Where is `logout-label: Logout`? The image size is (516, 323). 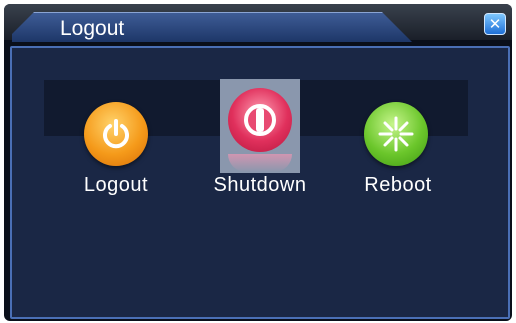
logout-label: Logout is located at coordinates (116, 185).